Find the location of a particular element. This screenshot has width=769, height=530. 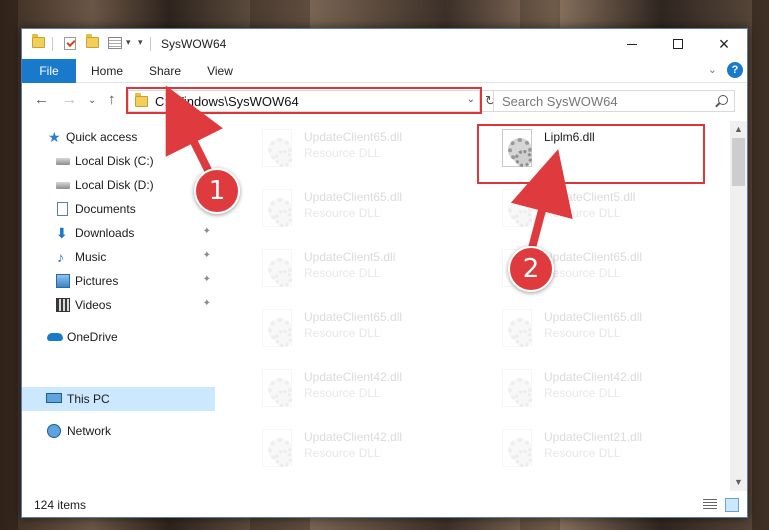

sidebar-item-documents: Documents ✦ is located at coordinates (118, 209).